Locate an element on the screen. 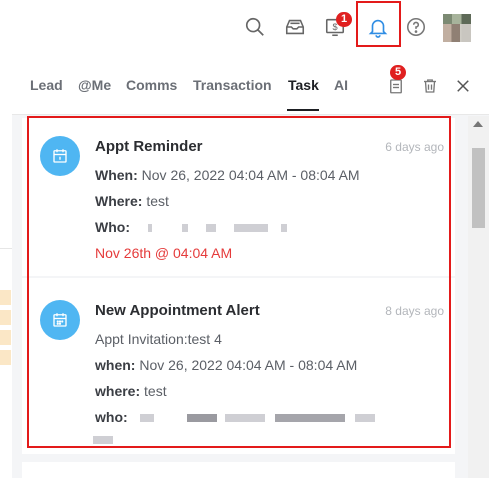 The image size is (489, 478). tab-ai: AI is located at coordinates (341, 85).